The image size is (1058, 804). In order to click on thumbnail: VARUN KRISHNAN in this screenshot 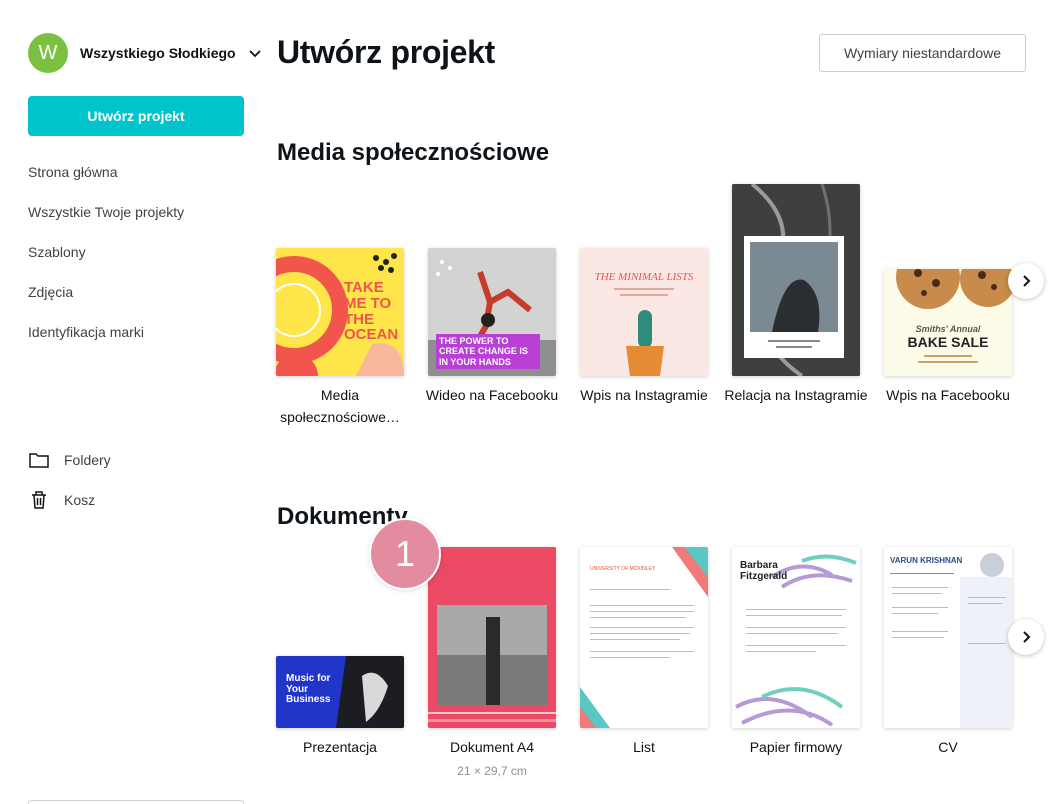, I will do `click(948, 637)`.